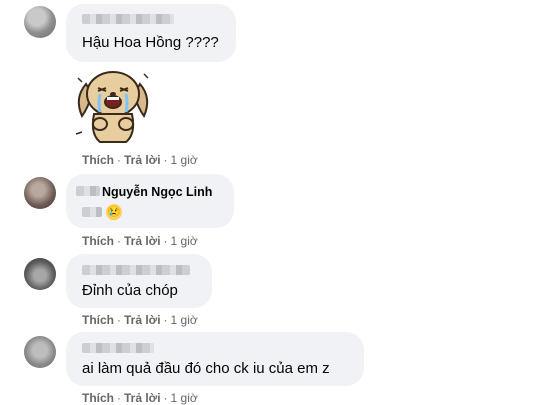 Image resolution: width=551 pixels, height=405 pixels. What do you see at coordinates (215, 359) in the screenshot?
I see `comment-bubble: ai làm quả đầu đó cho ck iu của em z` at bounding box center [215, 359].